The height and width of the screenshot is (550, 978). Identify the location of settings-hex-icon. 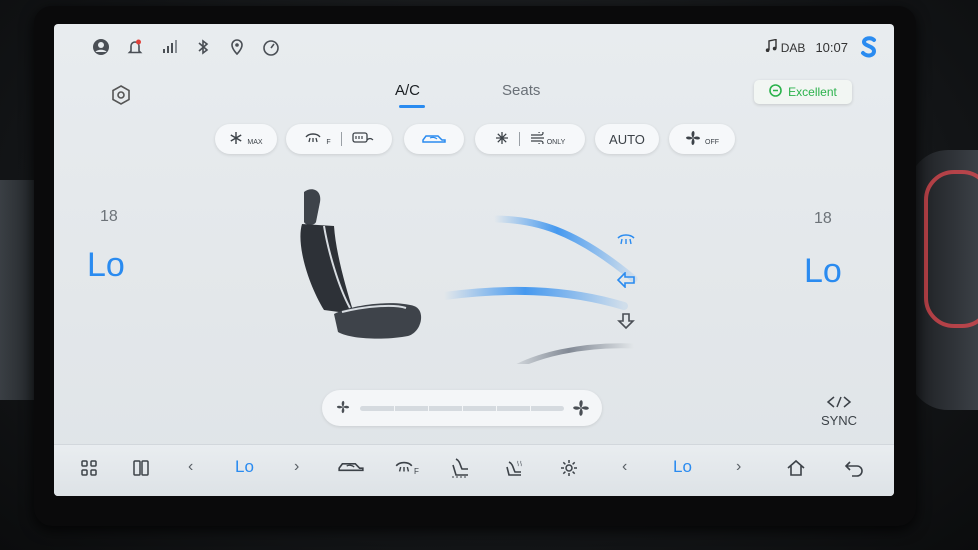
(121, 95).